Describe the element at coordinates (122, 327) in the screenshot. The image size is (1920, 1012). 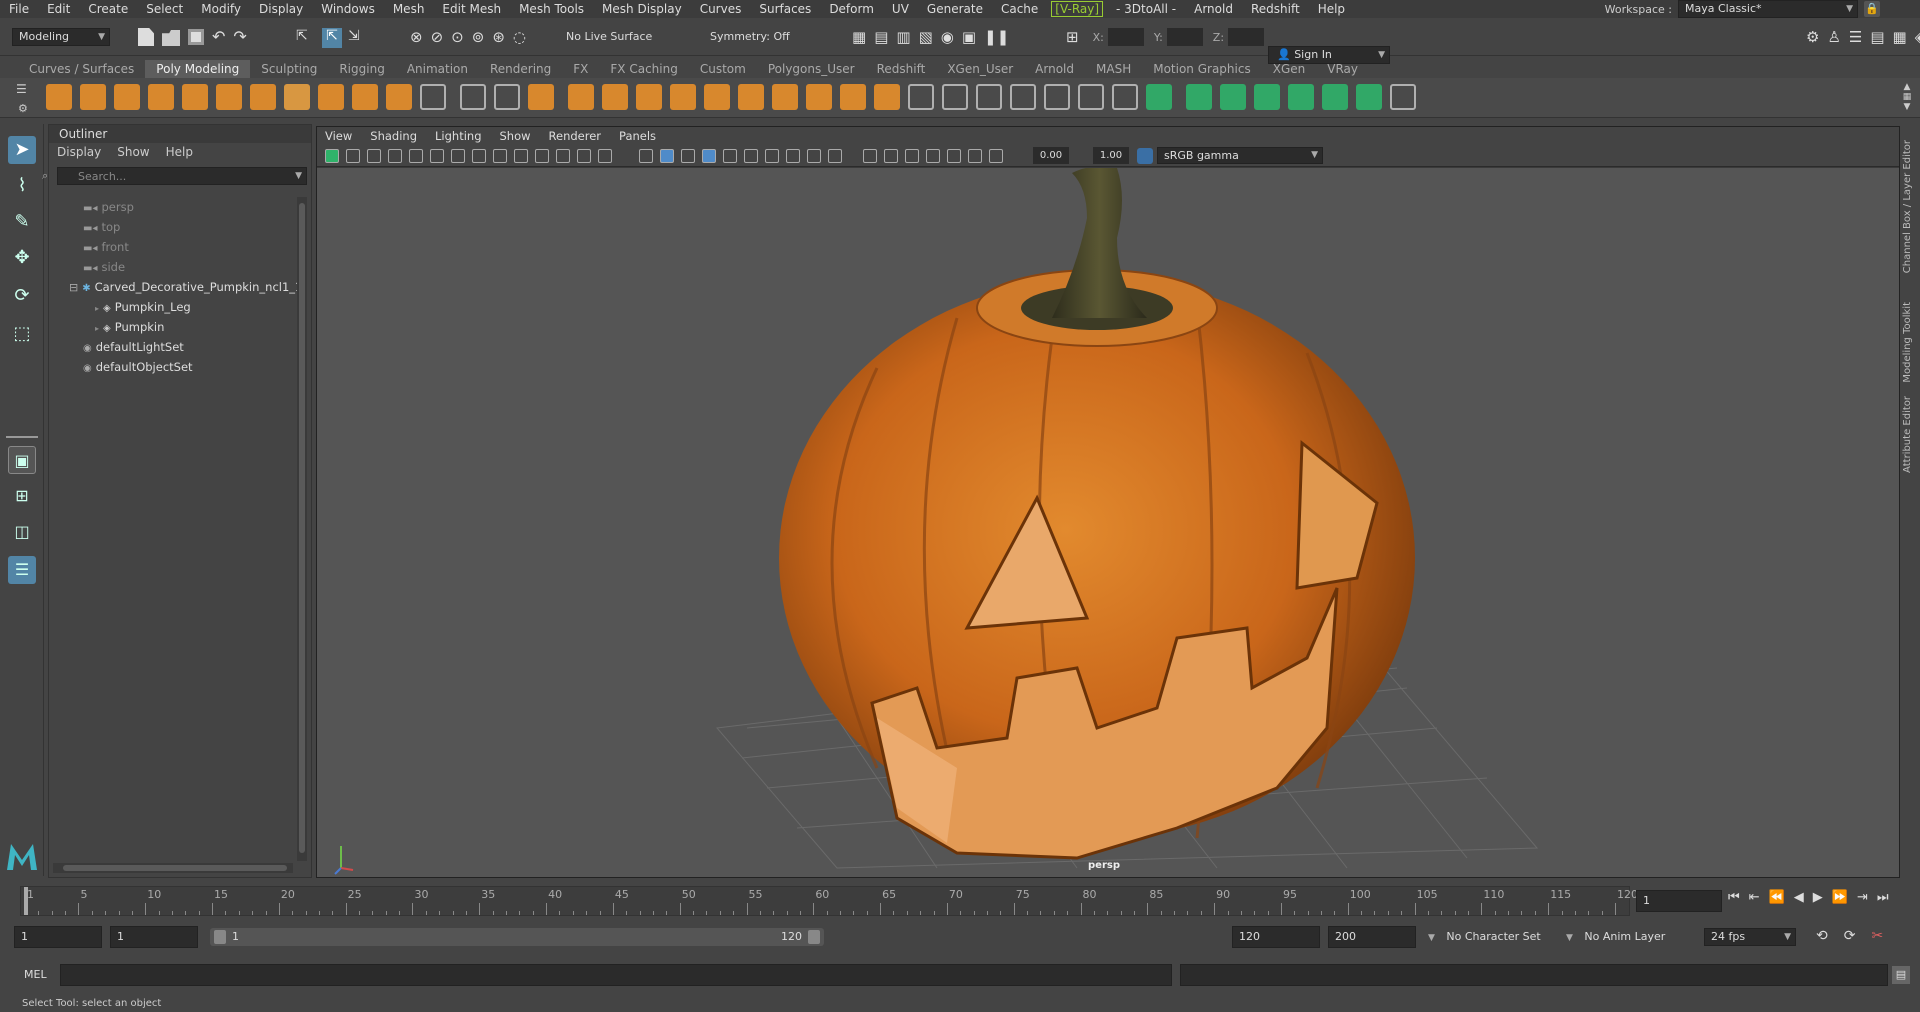
I see `outliner-item: ▸ ◈ Pumpkin` at that location.